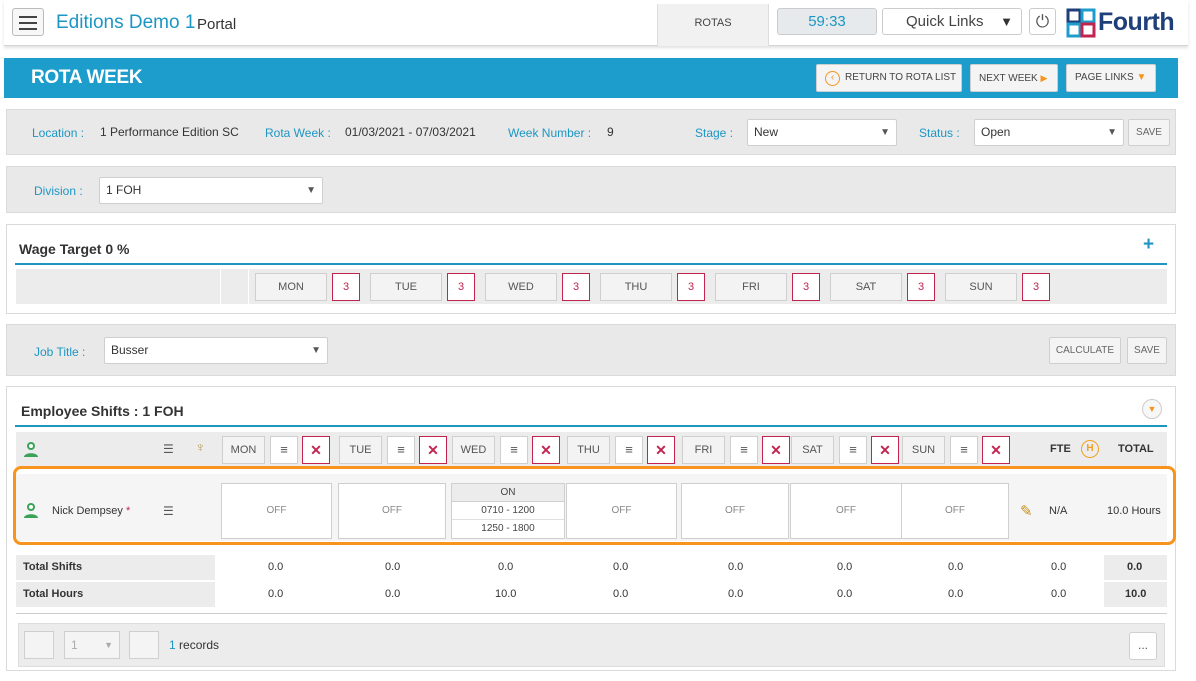 The width and height of the screenshot is (1196, 681). What do you see at coordinates (168, 511) in the screenshot?
I see `employee-details-icon: ☰` at bounding box center [168, 511].